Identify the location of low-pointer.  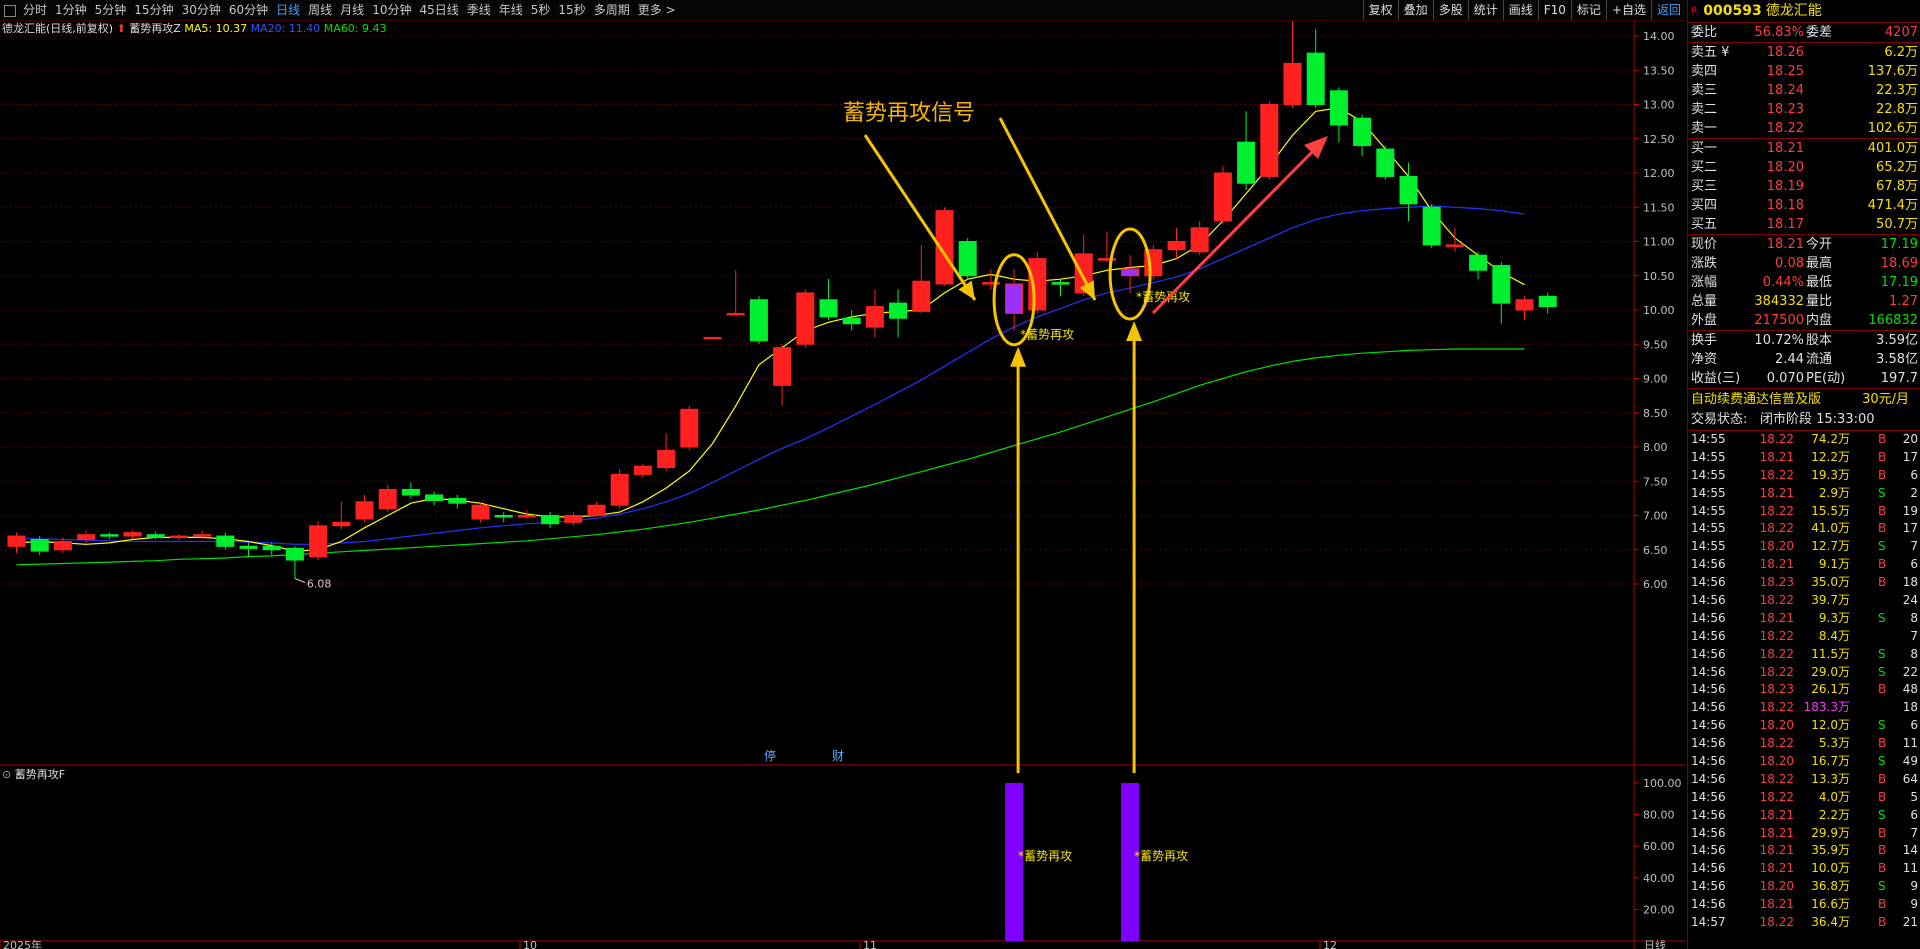
(300, 580).